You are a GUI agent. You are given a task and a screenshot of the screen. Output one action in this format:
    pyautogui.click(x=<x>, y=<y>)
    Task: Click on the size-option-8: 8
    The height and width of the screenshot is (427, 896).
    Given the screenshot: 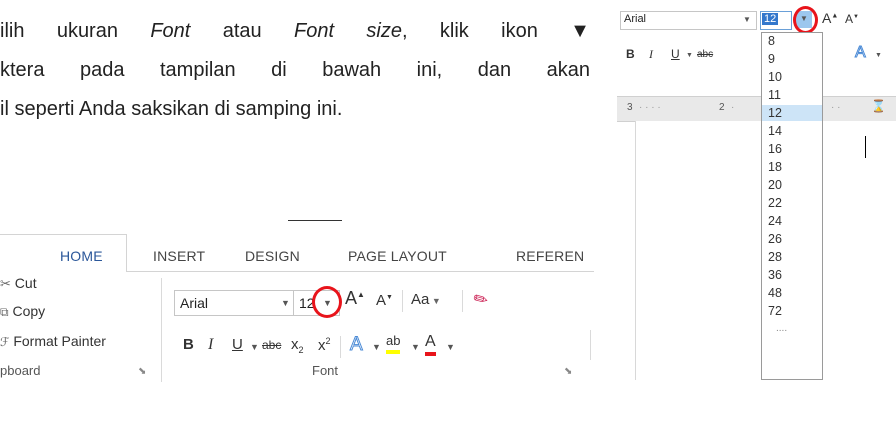 What is the action you would take?
    pyautogui.click(x=792, y=41)
    